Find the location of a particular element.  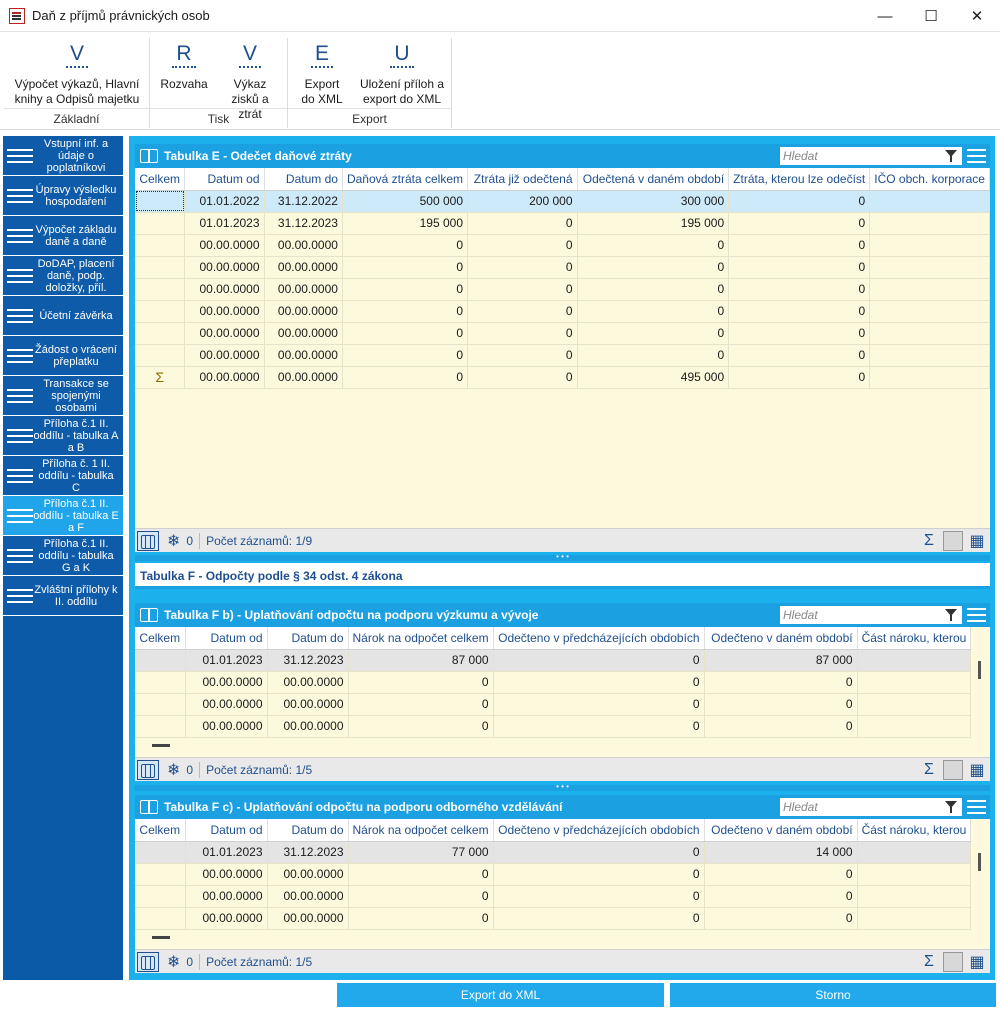

table-fb-menu-icon is located at coordinates (976, 617).